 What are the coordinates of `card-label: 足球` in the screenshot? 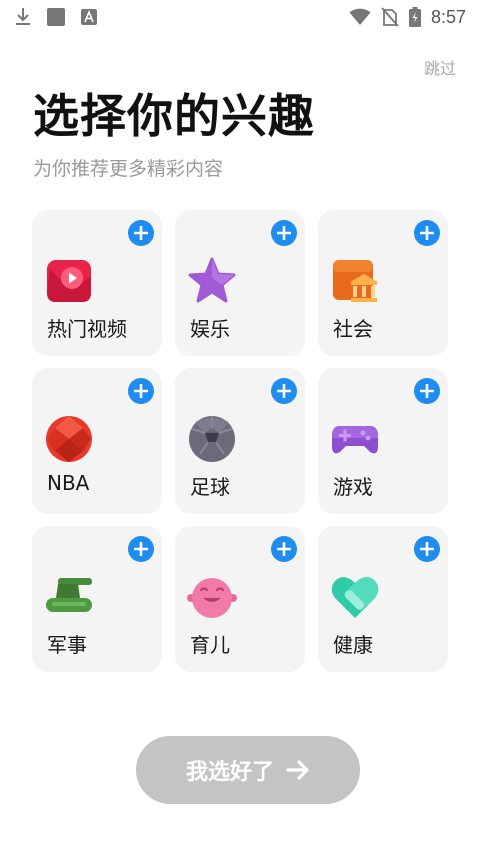 It's located at (210, 487).